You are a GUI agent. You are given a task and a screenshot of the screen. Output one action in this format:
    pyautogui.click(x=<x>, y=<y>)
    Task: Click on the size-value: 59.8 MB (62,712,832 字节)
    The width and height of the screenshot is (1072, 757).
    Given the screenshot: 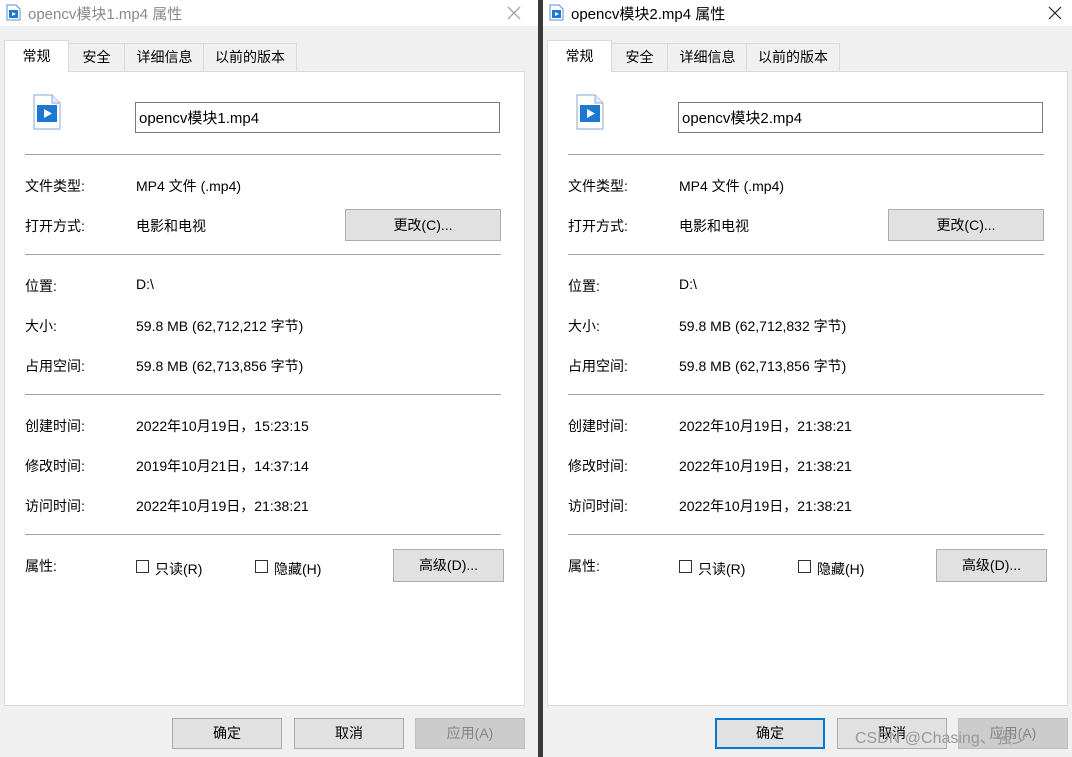 What is the action you would take?
    pyautogui.click(x=763, y=326)
    